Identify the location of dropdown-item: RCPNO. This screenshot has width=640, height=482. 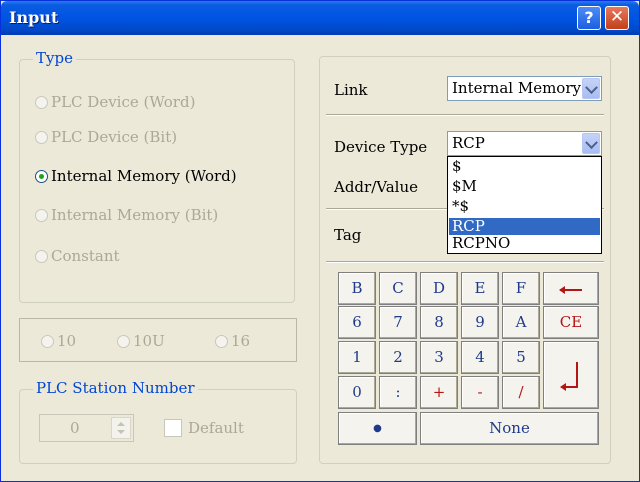
(524, 243).